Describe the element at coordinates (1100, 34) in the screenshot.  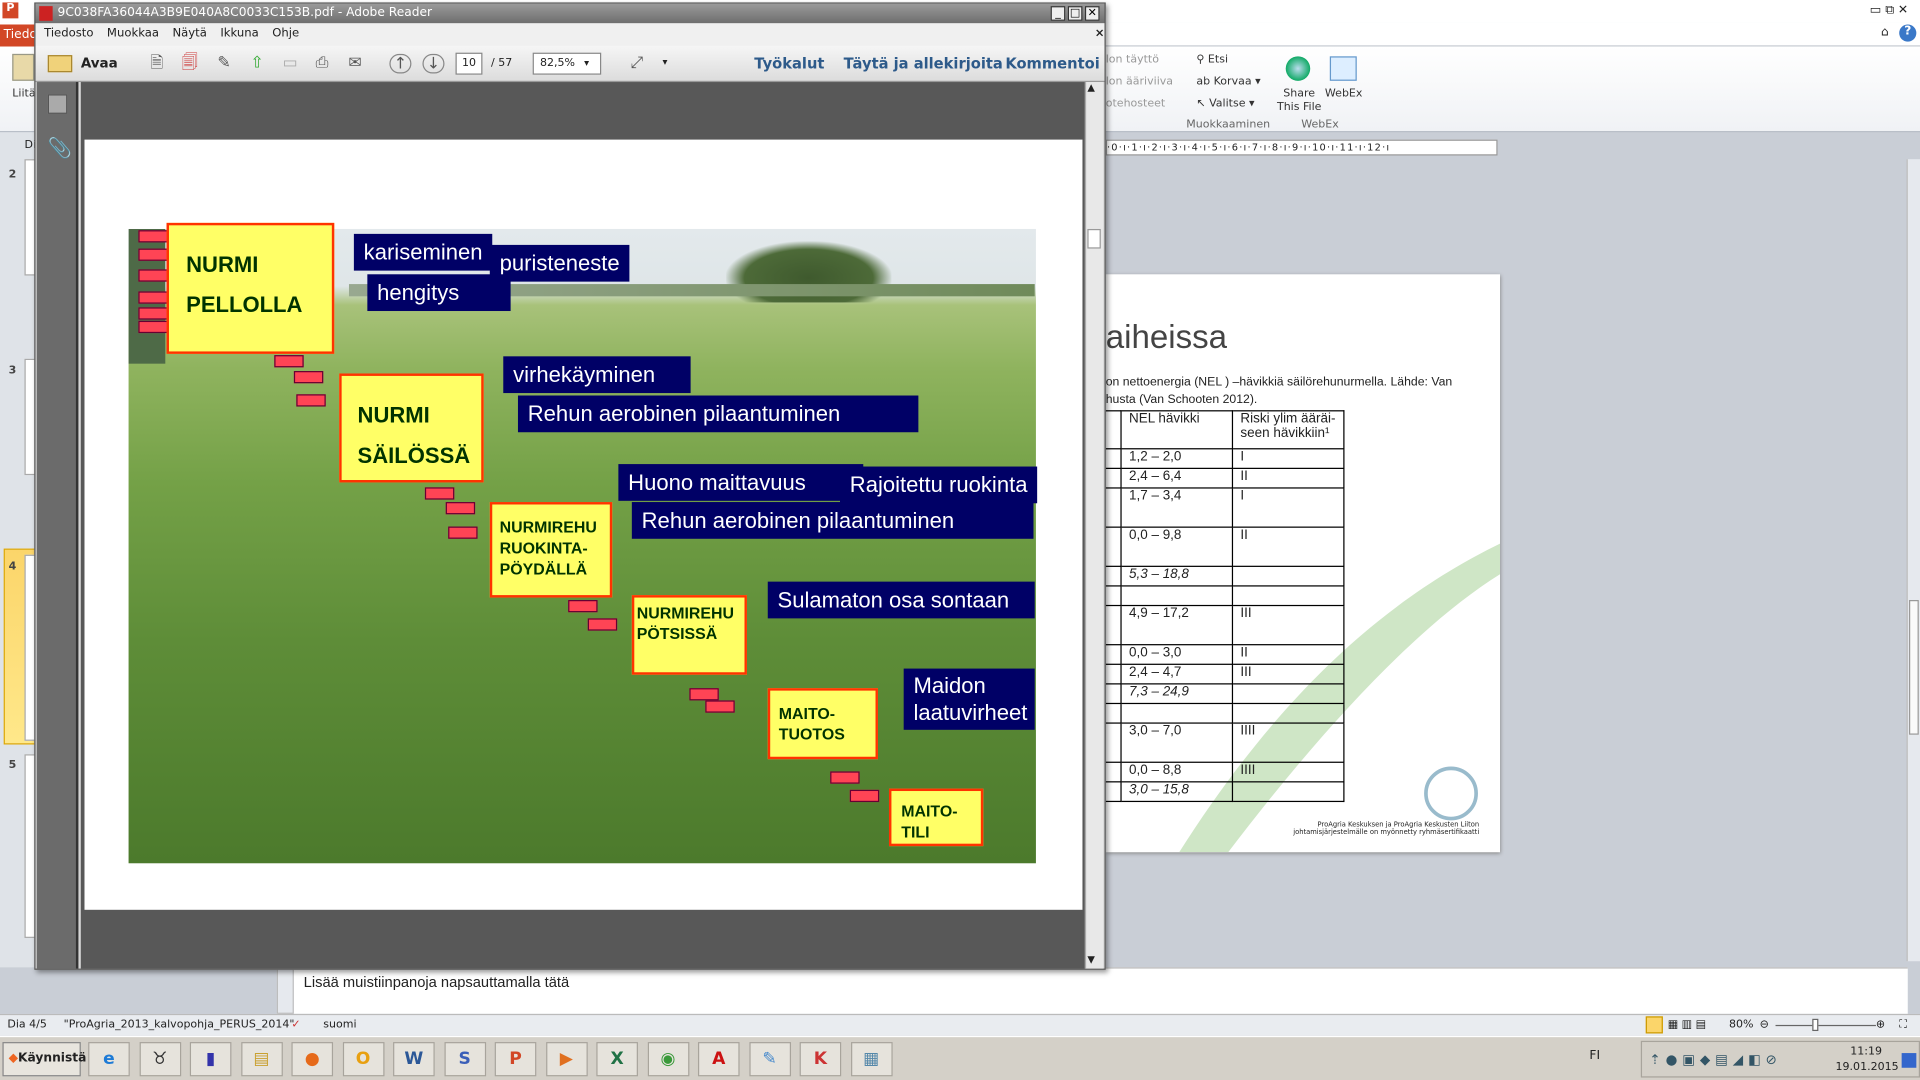
I see `close-document-icon: ×` at that location.